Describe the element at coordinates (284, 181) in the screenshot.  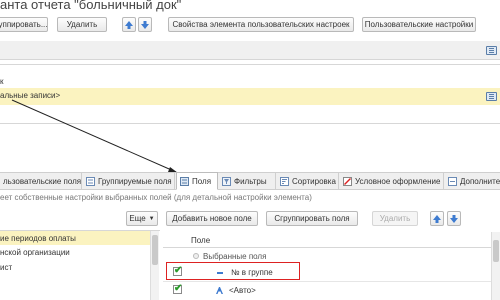
I see `sort-icon` at that location.